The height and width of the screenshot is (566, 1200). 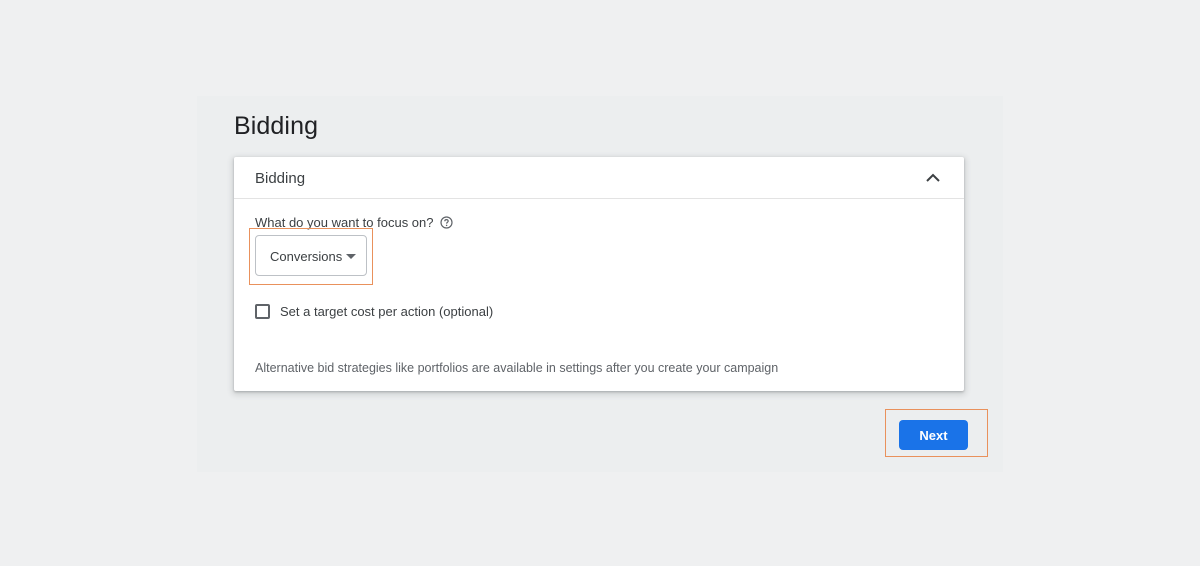 What do you see at coordinates (386, 311) in the screenshot?
I see `target-cpa-label: Set a target cost per action (optional)` at bounding box center [386, 311].